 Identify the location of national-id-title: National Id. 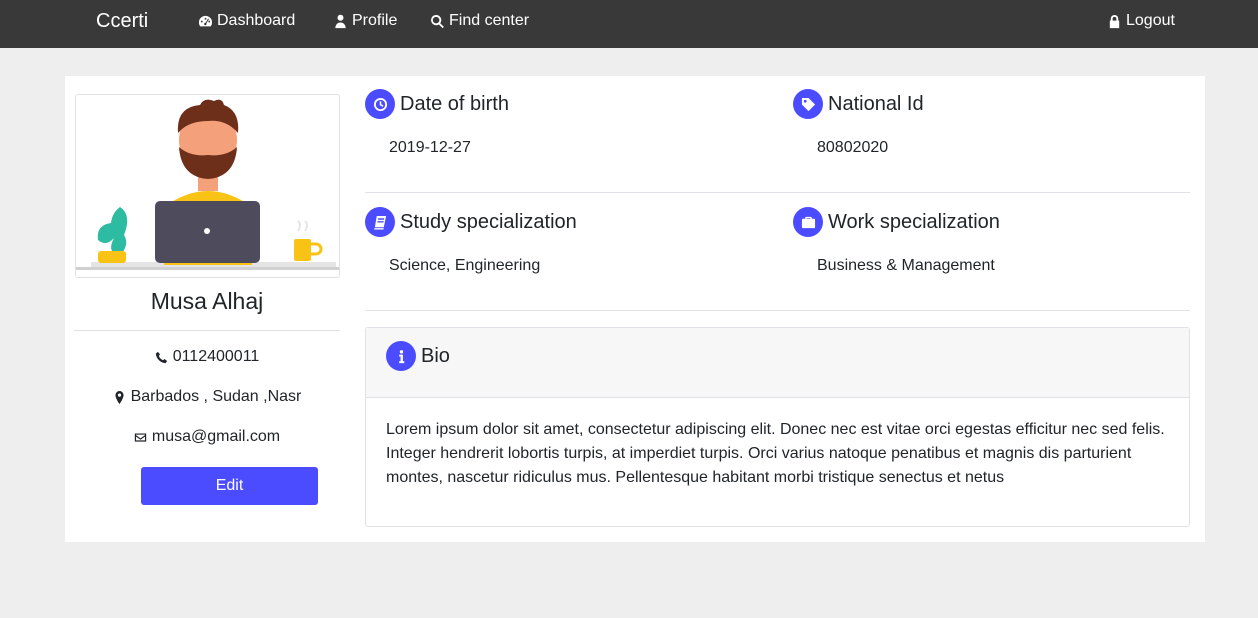
(858, 104).